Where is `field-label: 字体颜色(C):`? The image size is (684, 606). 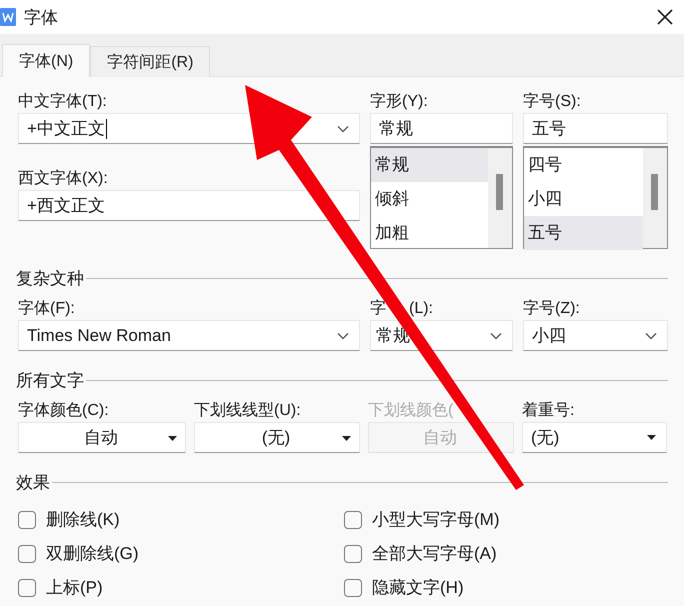 field-label: 字体颜色(C): is located at coordinates (64, 410).